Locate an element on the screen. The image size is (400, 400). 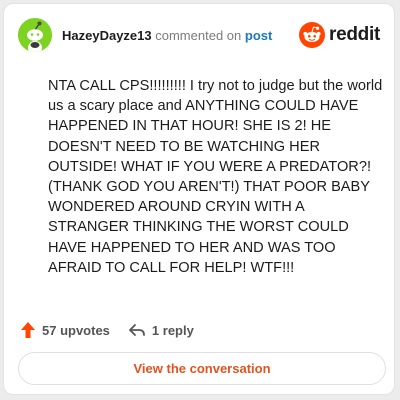
reply-count: 1 reply is located at coordinates (172, 330).